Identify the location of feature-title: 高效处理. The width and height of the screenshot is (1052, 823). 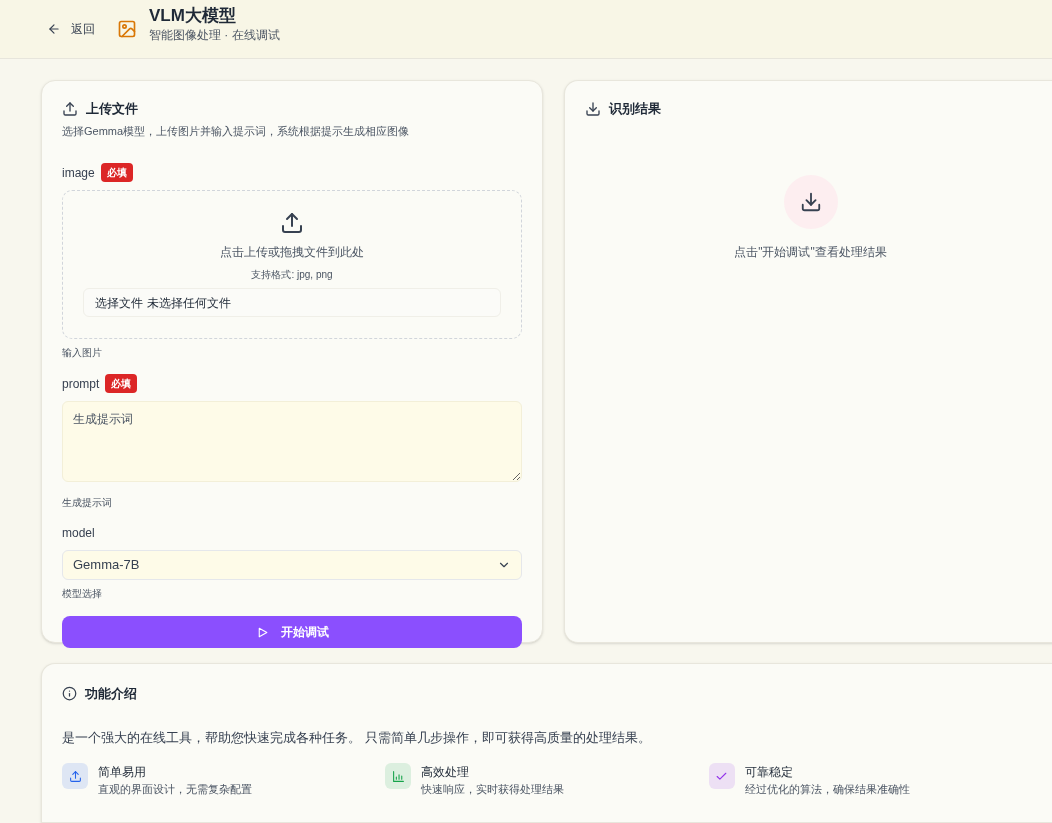
(446, 772).